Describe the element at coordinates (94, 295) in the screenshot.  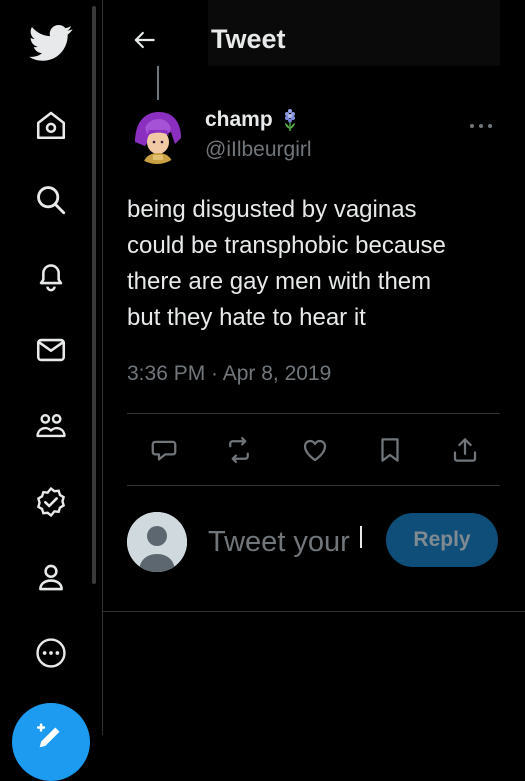
I see `sidebar-scrollbar` at that location.